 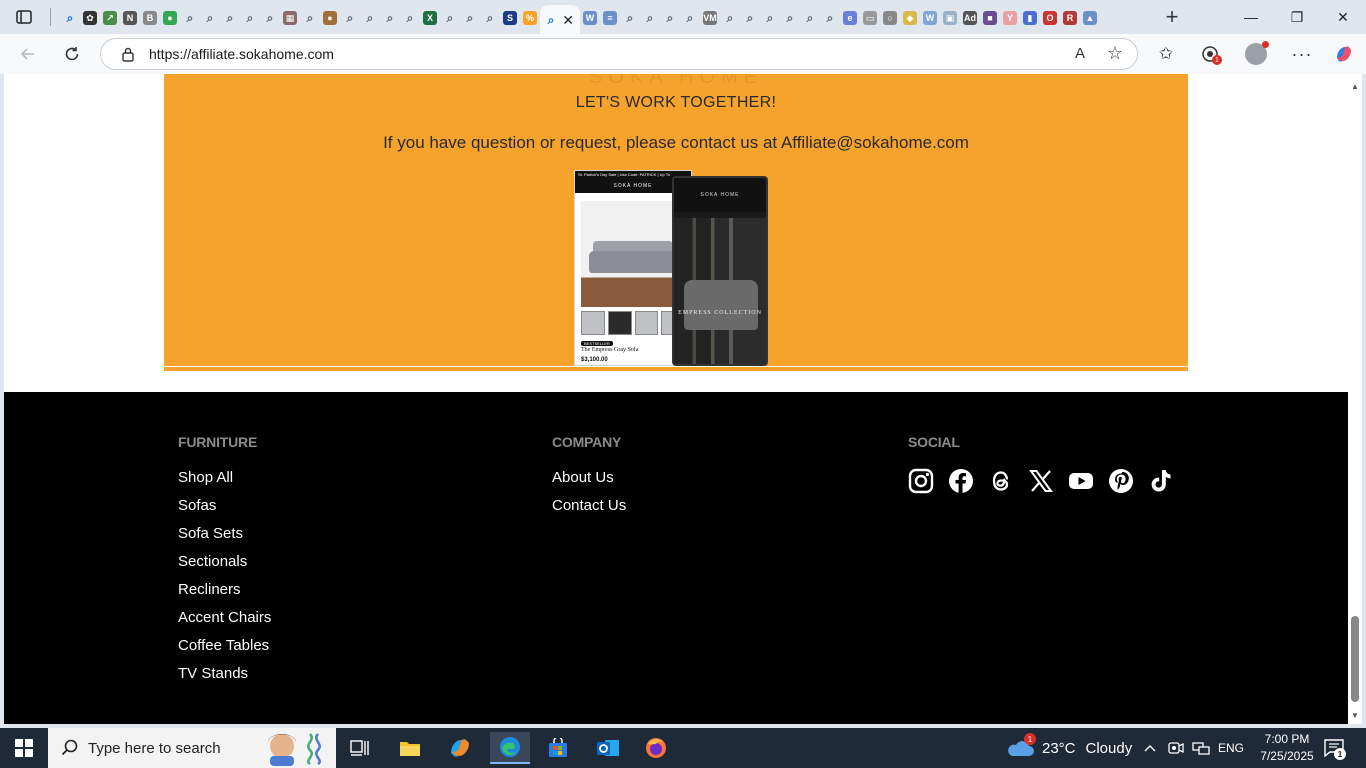 I want to click on footer-furniture-link: Shop All, so click(x=224, y=482).